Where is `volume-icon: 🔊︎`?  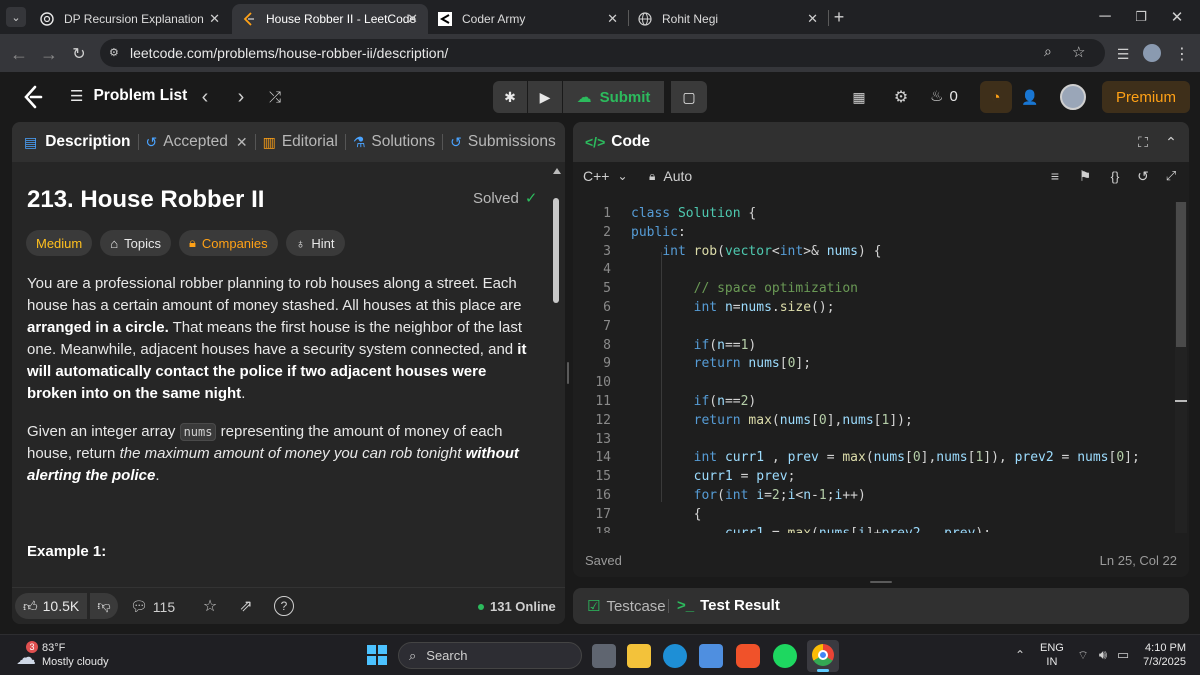 volume-icon: 🔊︎ is located at coordinates (1103, 655).